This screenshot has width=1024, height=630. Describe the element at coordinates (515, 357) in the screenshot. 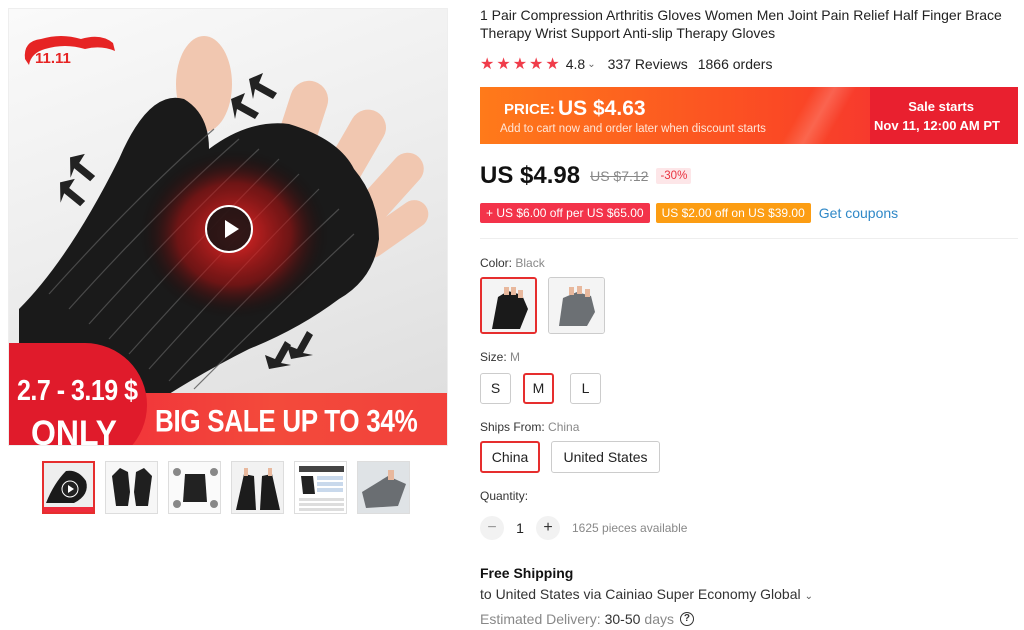

I see `size-value: M` at that location.